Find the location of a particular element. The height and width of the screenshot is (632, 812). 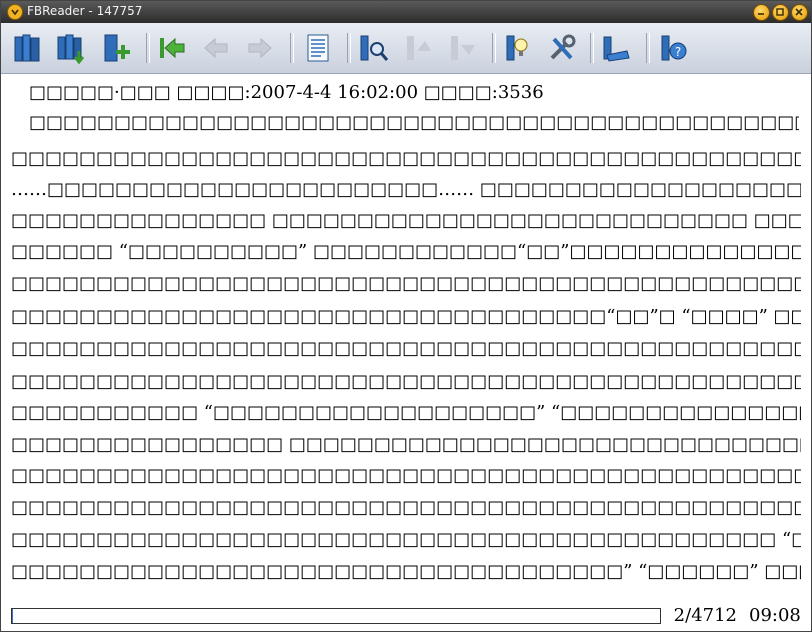

forward-arrow-icon is located at coordinates (260, 48).